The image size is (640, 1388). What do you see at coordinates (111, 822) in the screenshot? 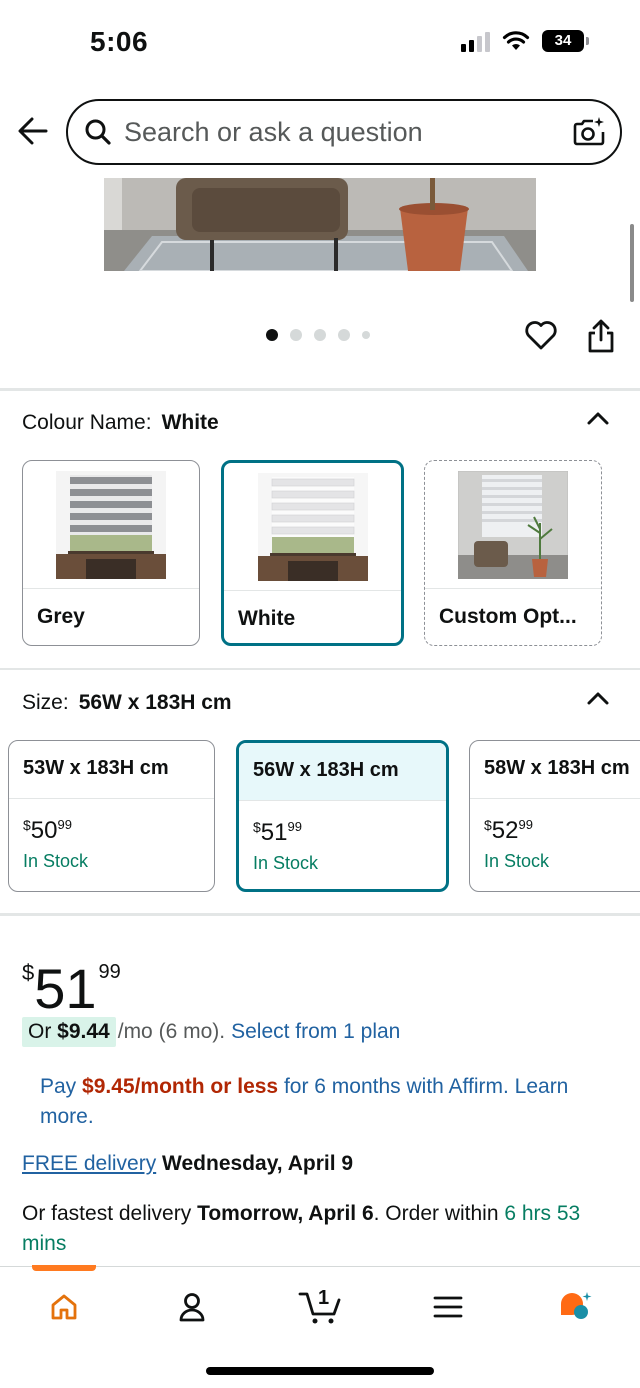
I see `size-option-price: $5099` at bounding box center [111, 822].